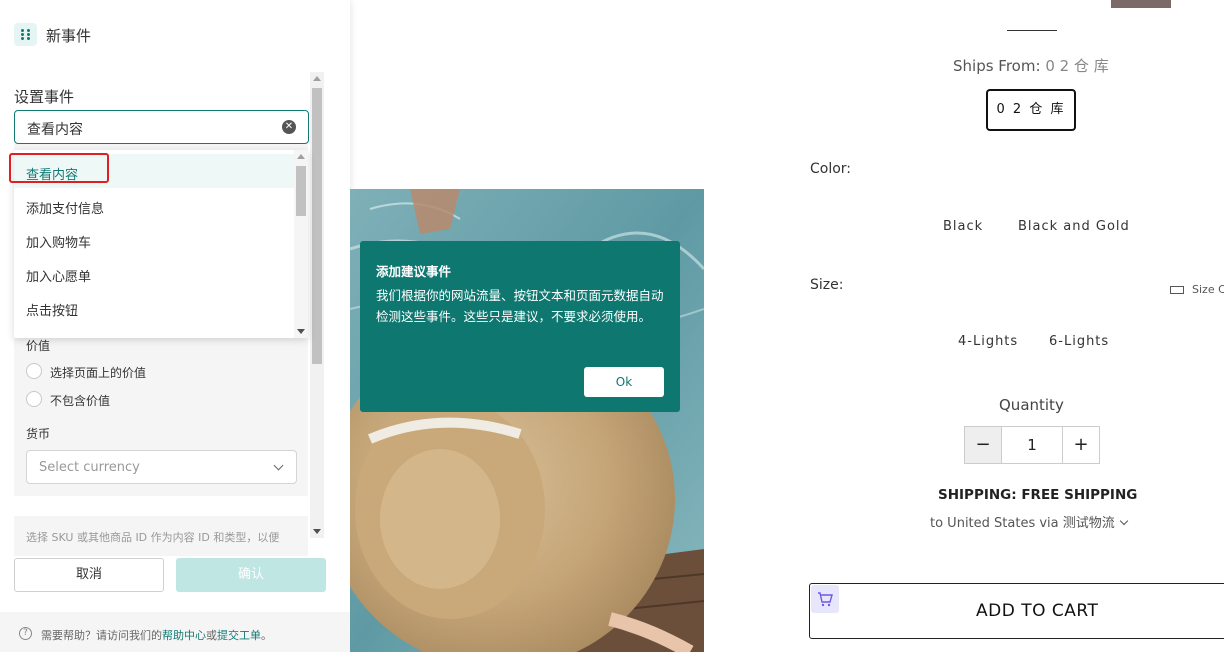 The height and width of the screenshot is (652, 1224). Describe the element at coordinates (25, 34) in the screenshot. I see `drag-handle-icon` at that location.